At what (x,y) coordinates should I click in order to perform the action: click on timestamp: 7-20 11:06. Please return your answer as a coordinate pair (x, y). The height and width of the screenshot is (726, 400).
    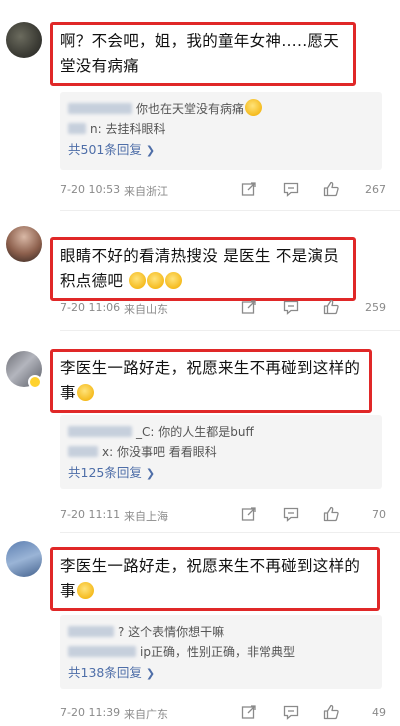
    Looking at the image, I should click on (90, 307).